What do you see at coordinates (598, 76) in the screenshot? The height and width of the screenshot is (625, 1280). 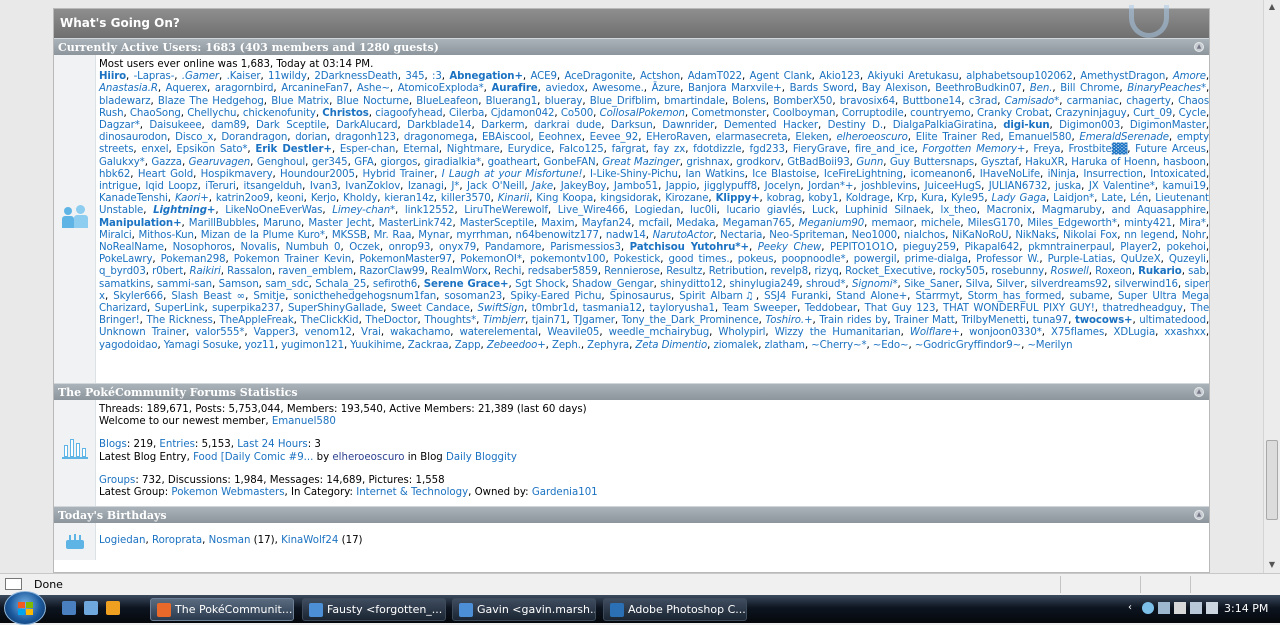 I see `user-link: AceDragonite` at bounding box center [598, 76].